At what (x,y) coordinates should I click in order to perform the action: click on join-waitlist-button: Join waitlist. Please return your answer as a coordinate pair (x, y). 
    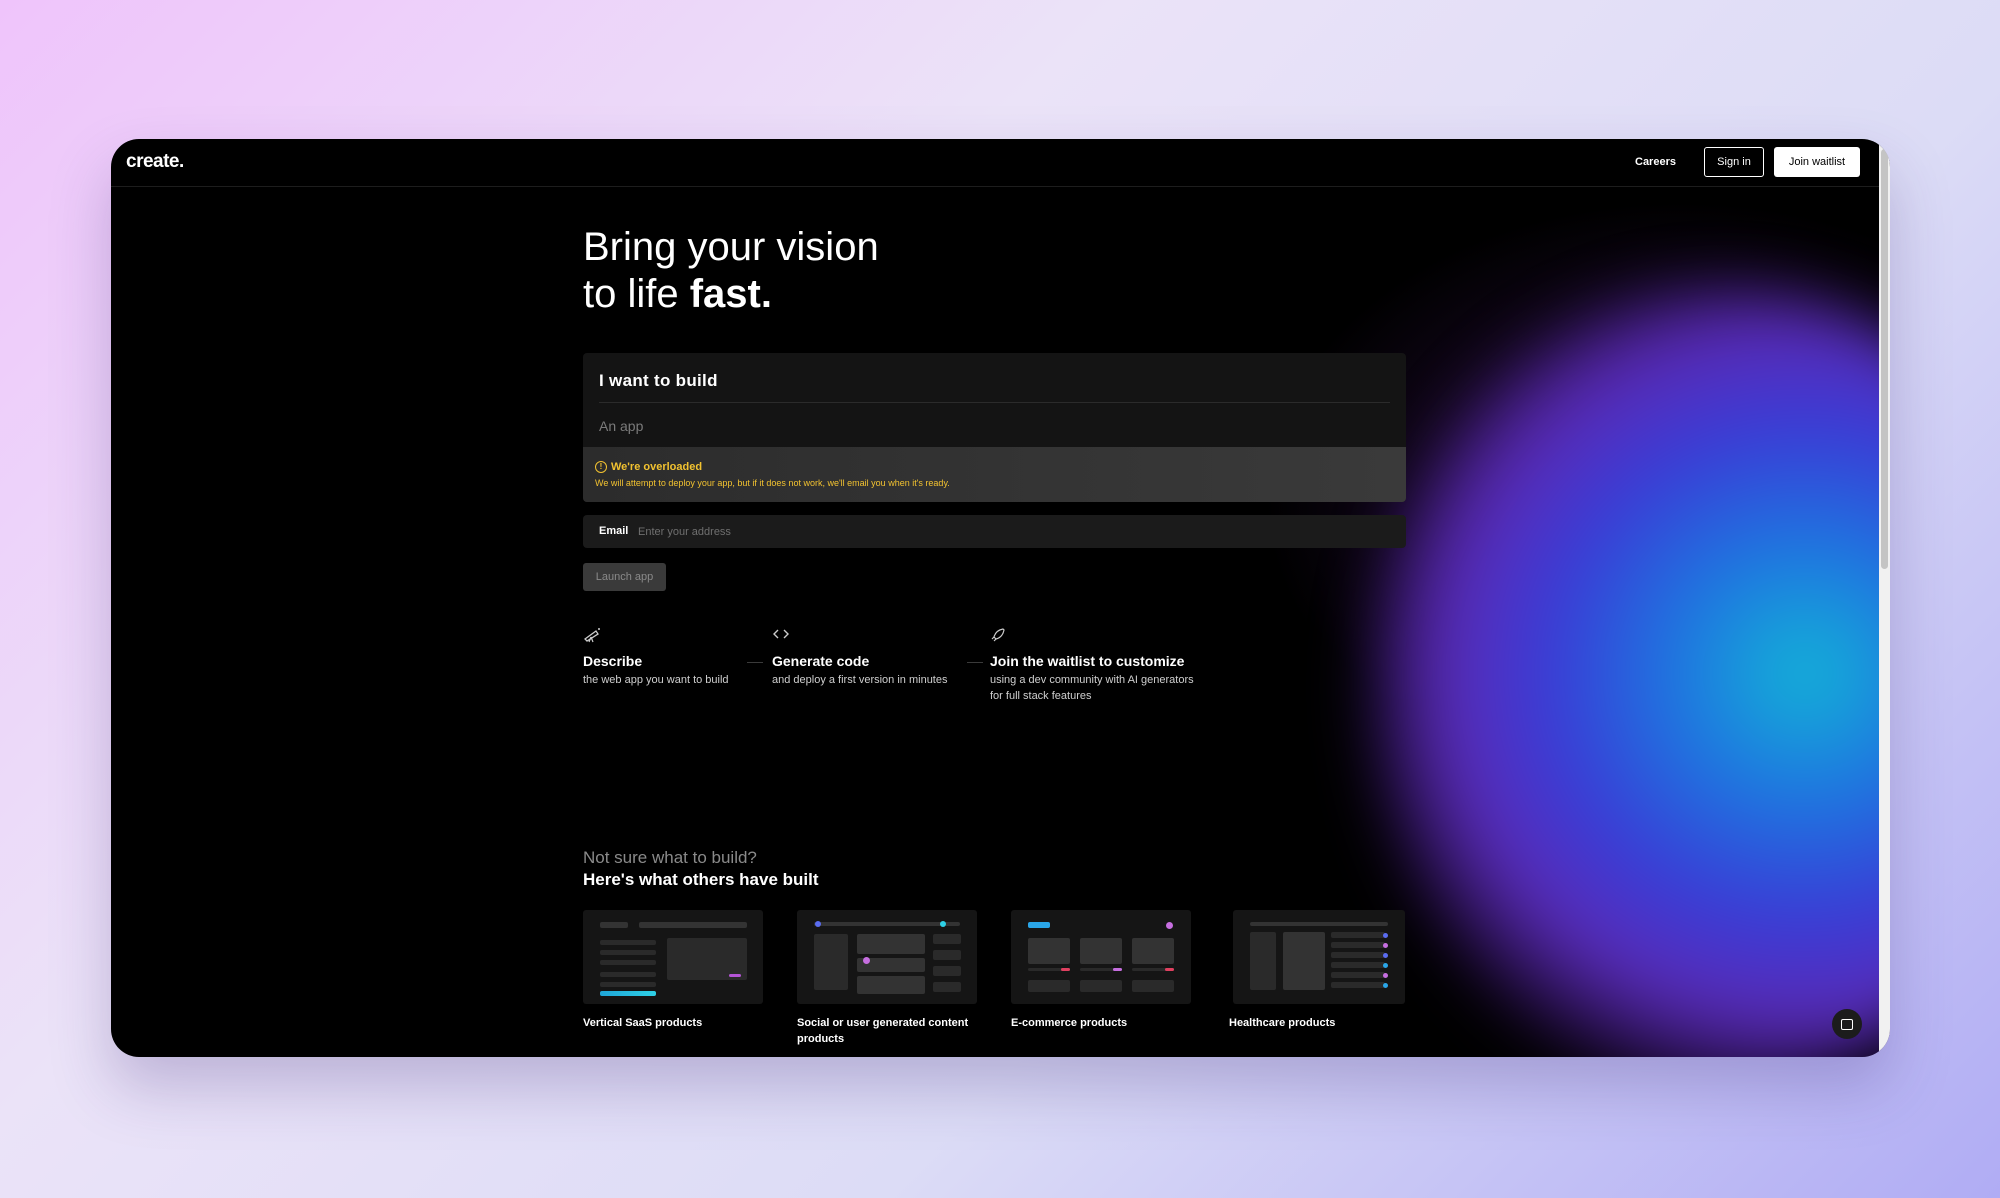
    Looking at the image, I should click on (1817, 162).